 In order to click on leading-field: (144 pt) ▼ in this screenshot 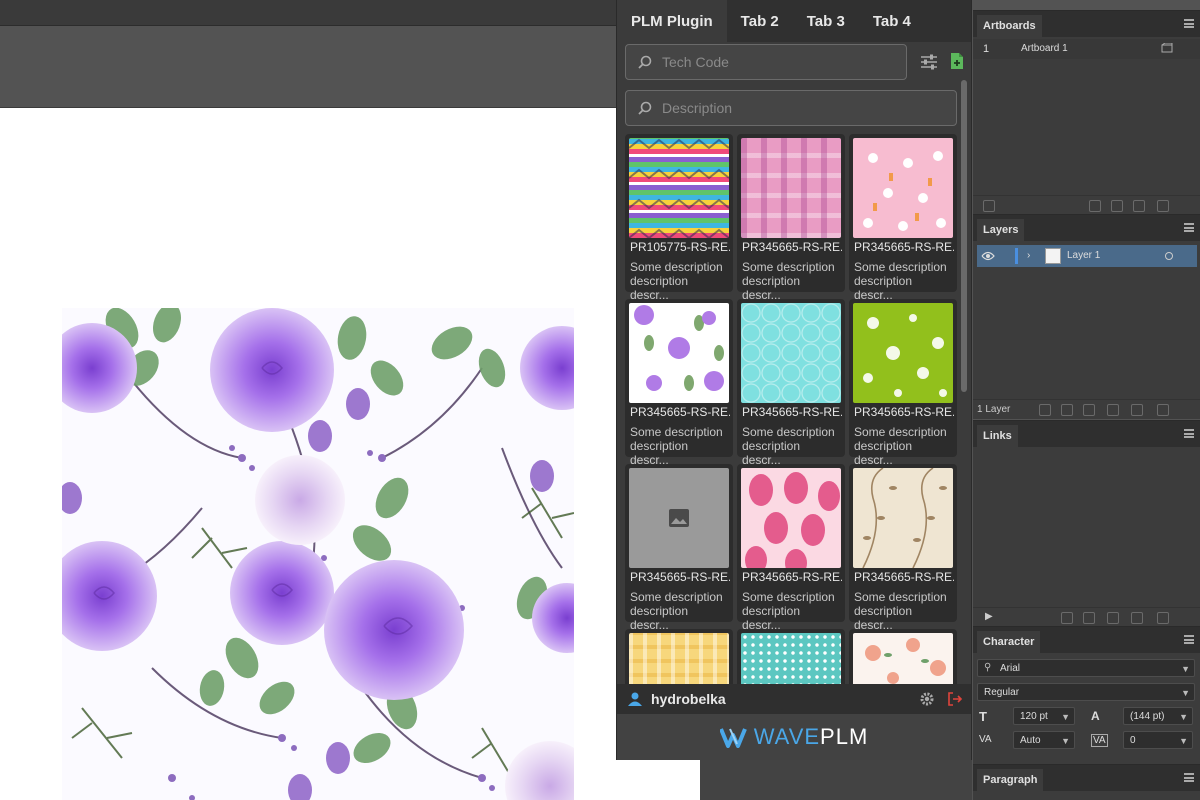, I will do `click(1158, 716)`.